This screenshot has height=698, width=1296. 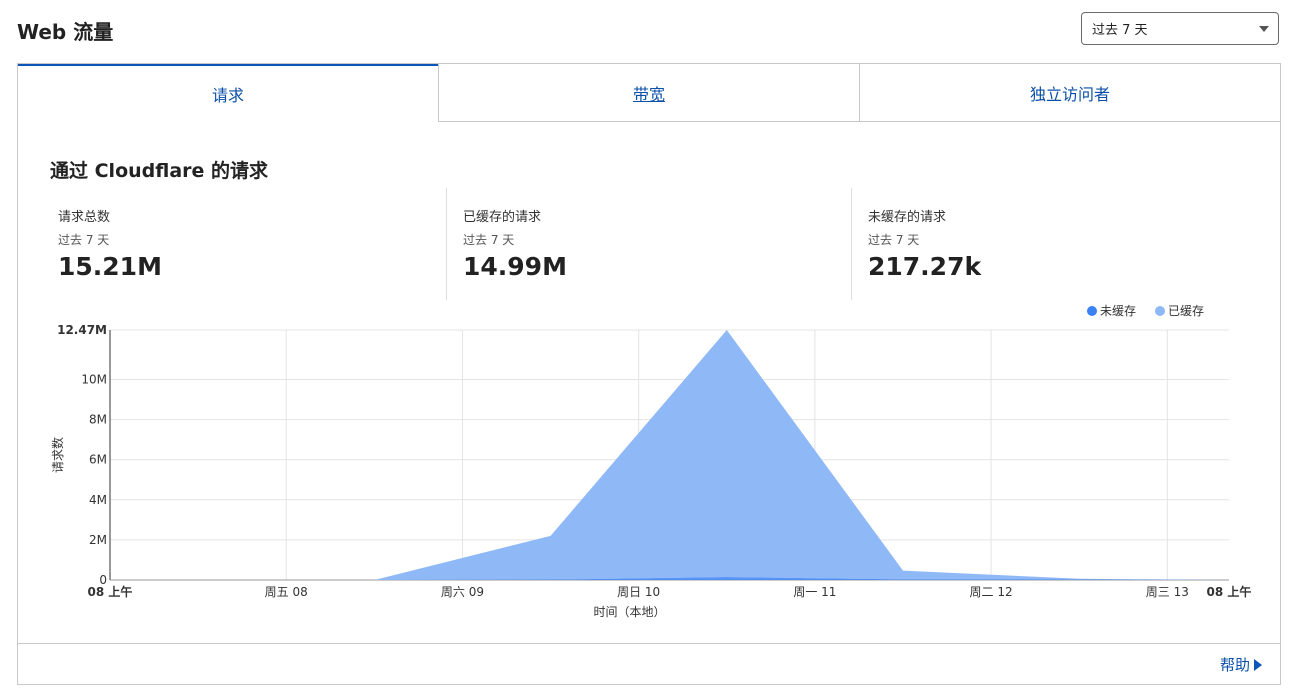 I want to click on page-title: Web 流量, so click(x=65, y=32).